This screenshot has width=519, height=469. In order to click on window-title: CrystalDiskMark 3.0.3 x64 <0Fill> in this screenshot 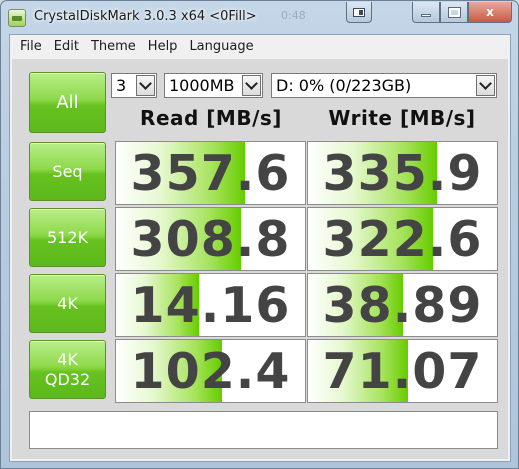, I will do `click(145, 16)`.